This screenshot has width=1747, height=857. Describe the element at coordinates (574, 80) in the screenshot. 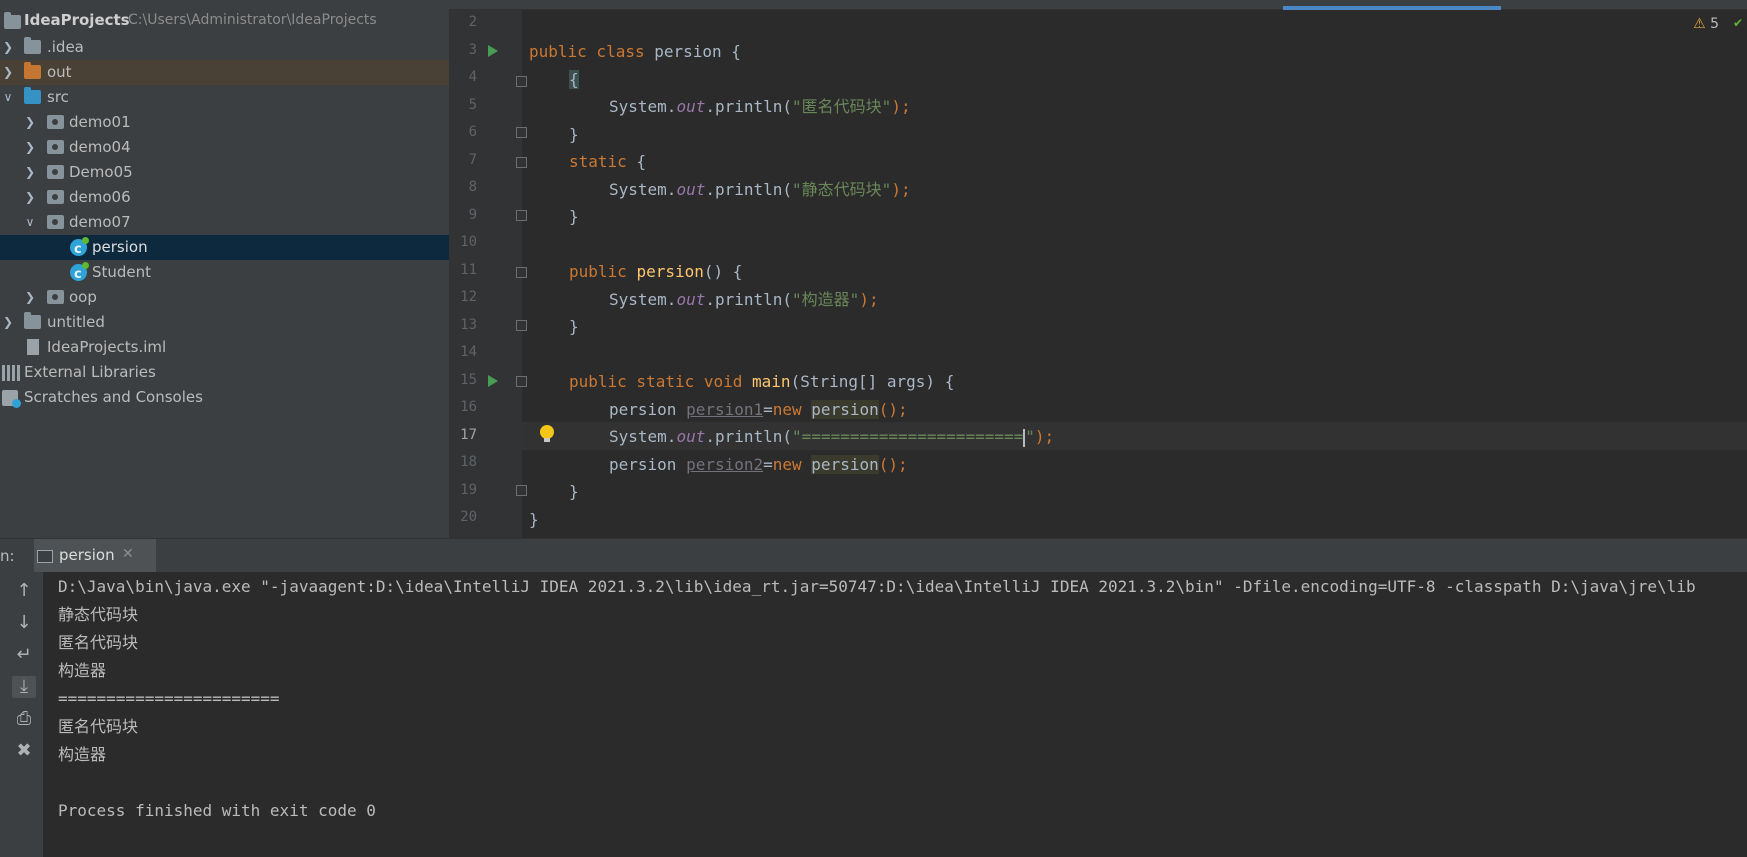

I see `code-line: {` at that location.